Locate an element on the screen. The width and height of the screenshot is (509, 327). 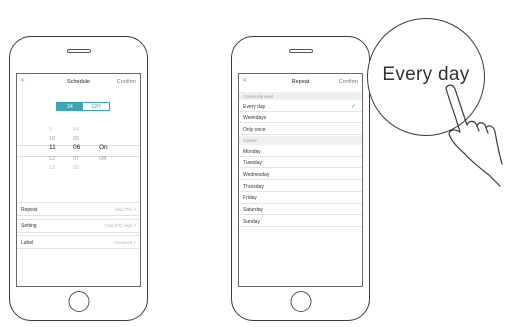
schedule-header: < Schedule Confirm is located at coordinates (78, 82).